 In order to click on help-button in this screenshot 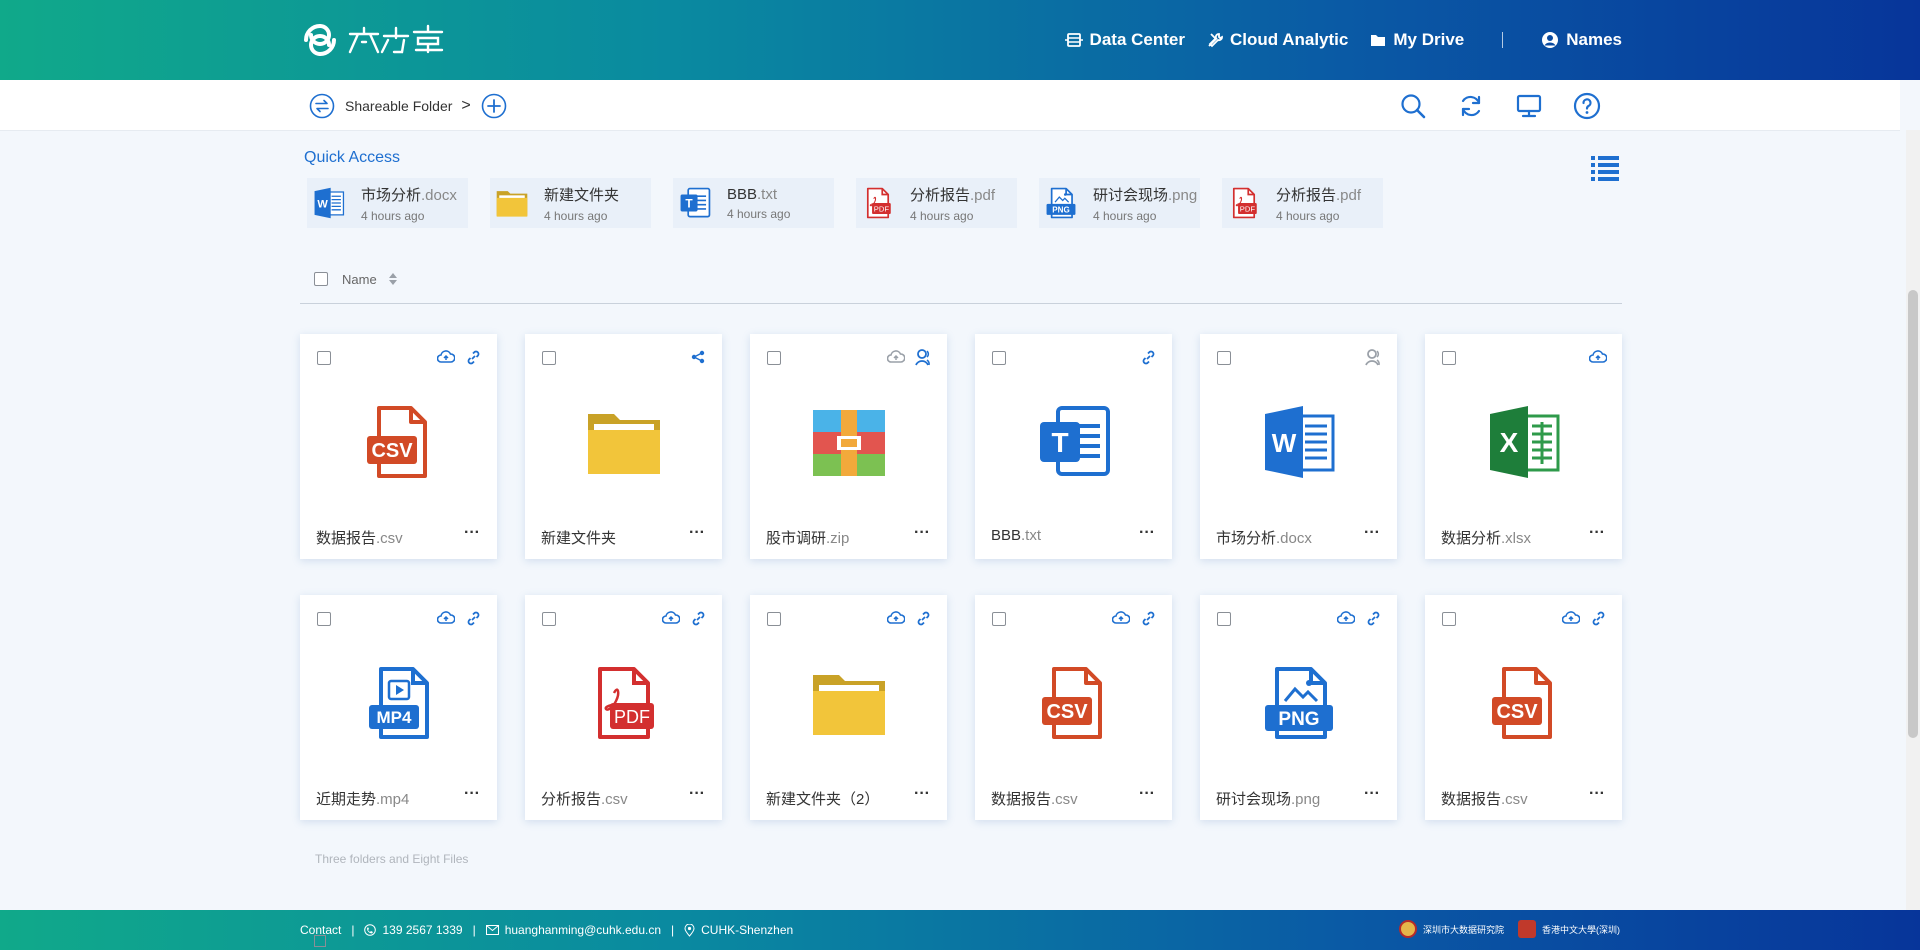, I will do `click(1587, 106)`.